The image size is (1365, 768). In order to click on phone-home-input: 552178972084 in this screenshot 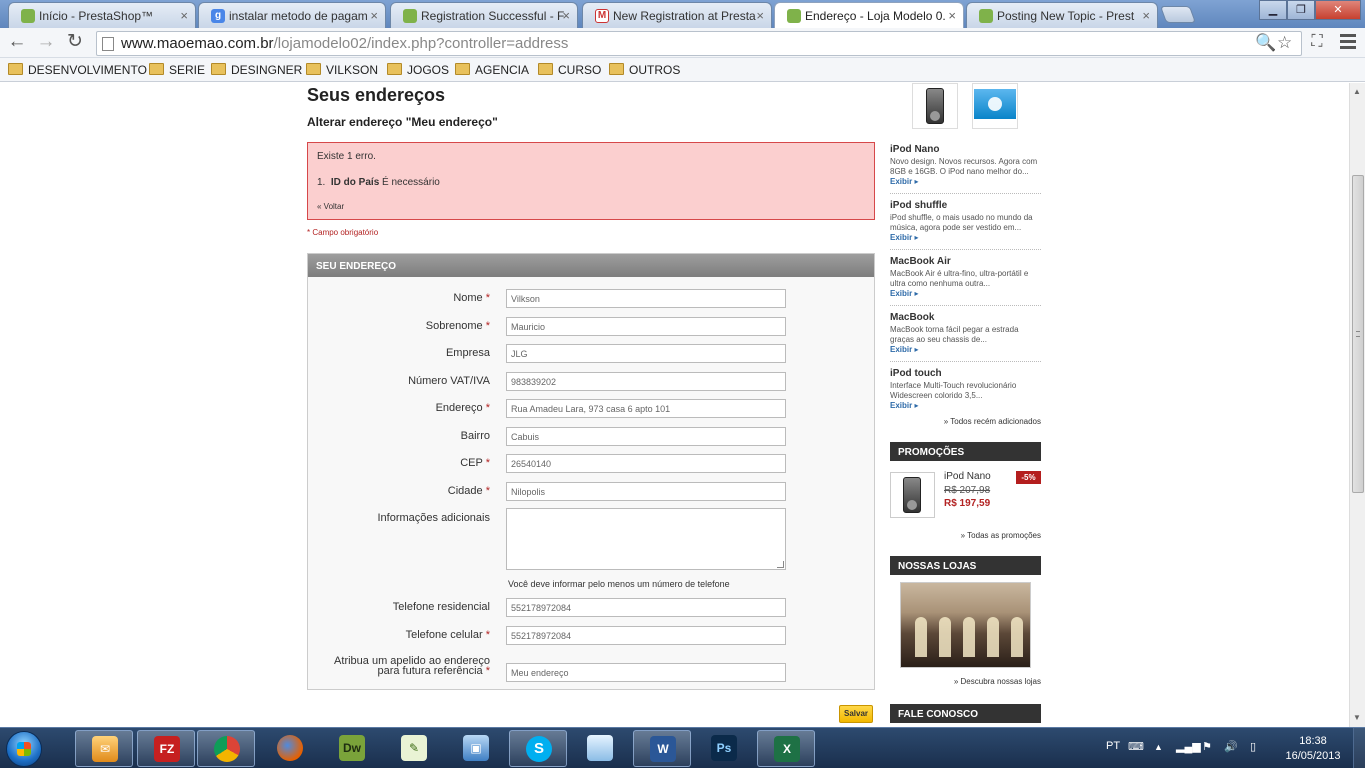, I will do `click(646, 607)`.